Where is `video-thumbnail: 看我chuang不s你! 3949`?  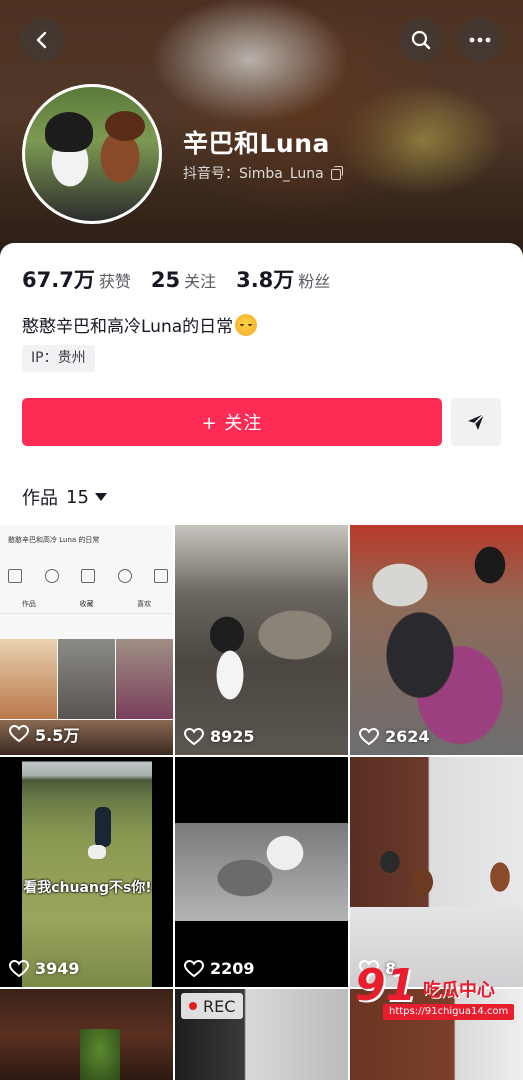 video-thumbnail: 看我chuang不s你! 3949 is located at coordinates (86, 872).